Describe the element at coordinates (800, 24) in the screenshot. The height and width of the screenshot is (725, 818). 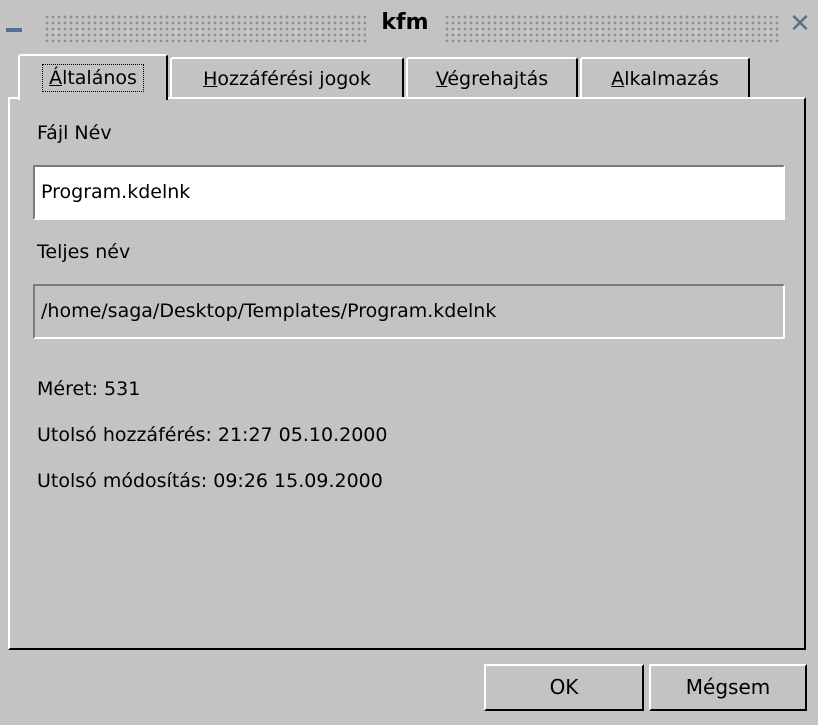
I see `close-icon: ✕` at that location.